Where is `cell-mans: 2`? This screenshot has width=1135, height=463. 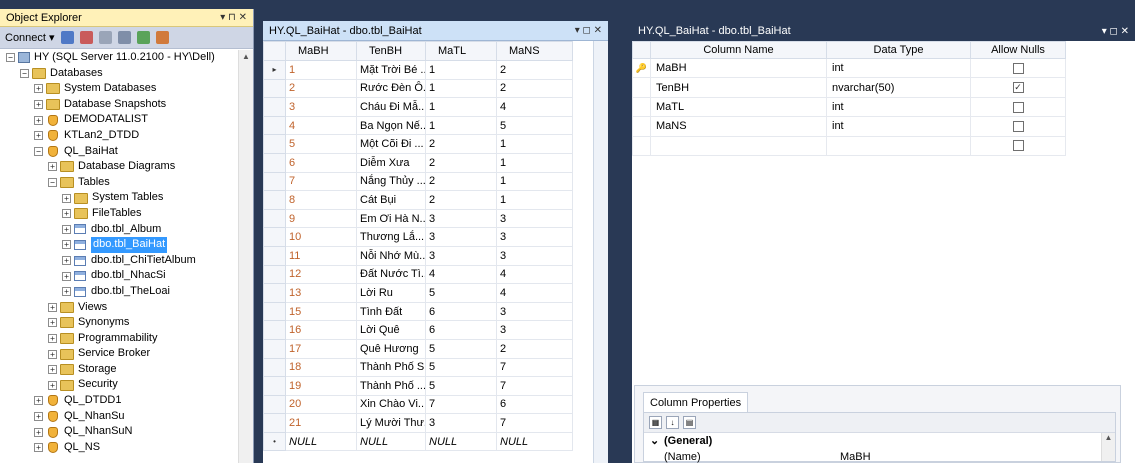
cell-mans: 2 is located at coordinates (534, 88).